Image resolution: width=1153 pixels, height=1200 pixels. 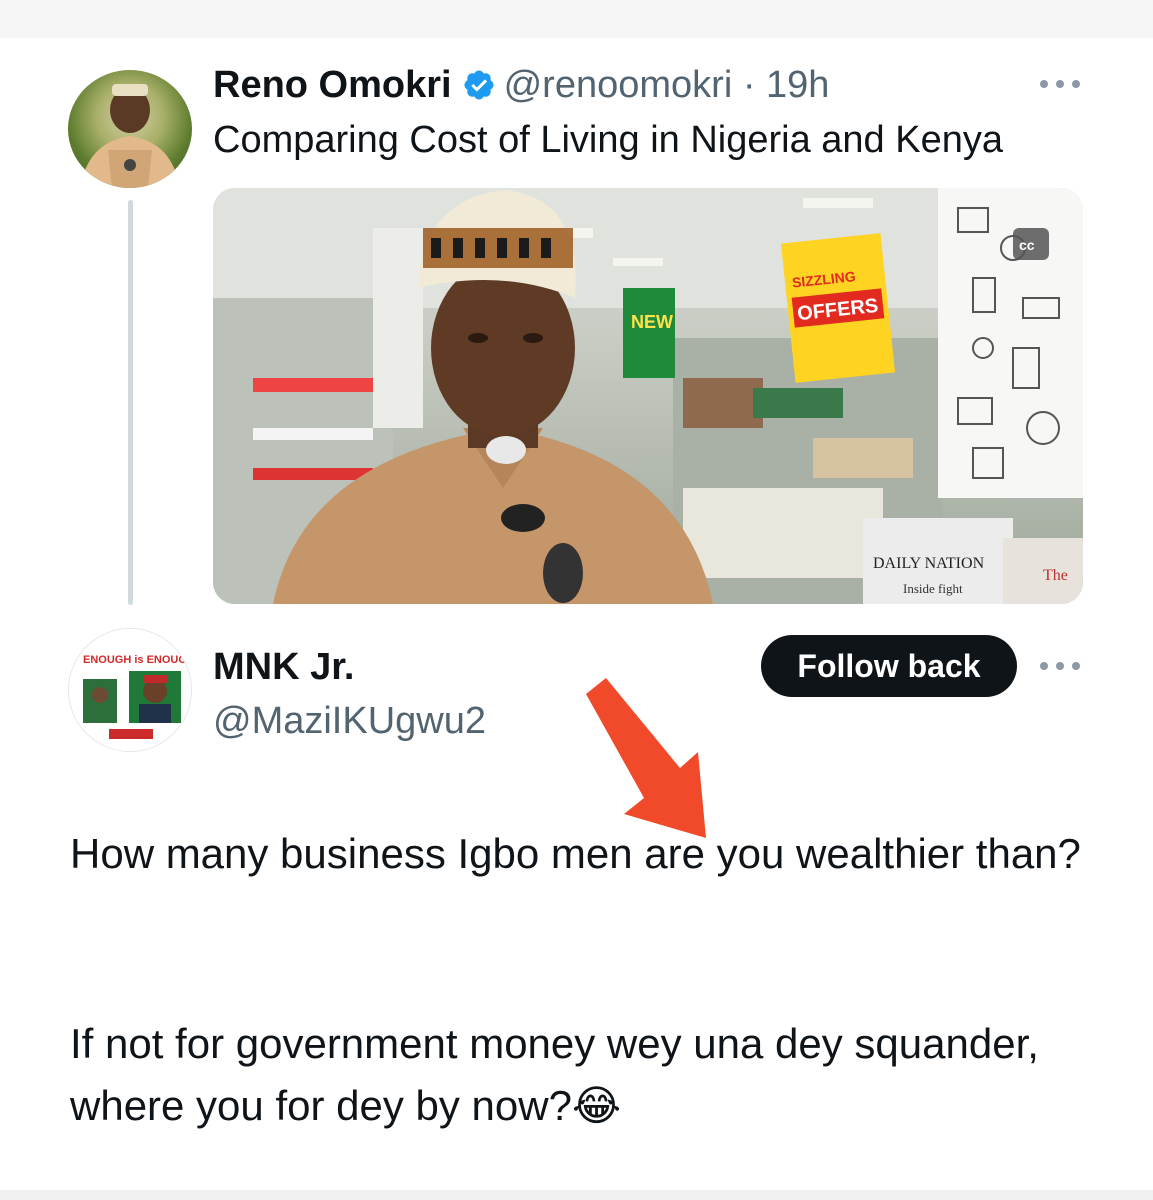 I want to click on reply-author-name: MNK Jr., so click(x=283, y=667).